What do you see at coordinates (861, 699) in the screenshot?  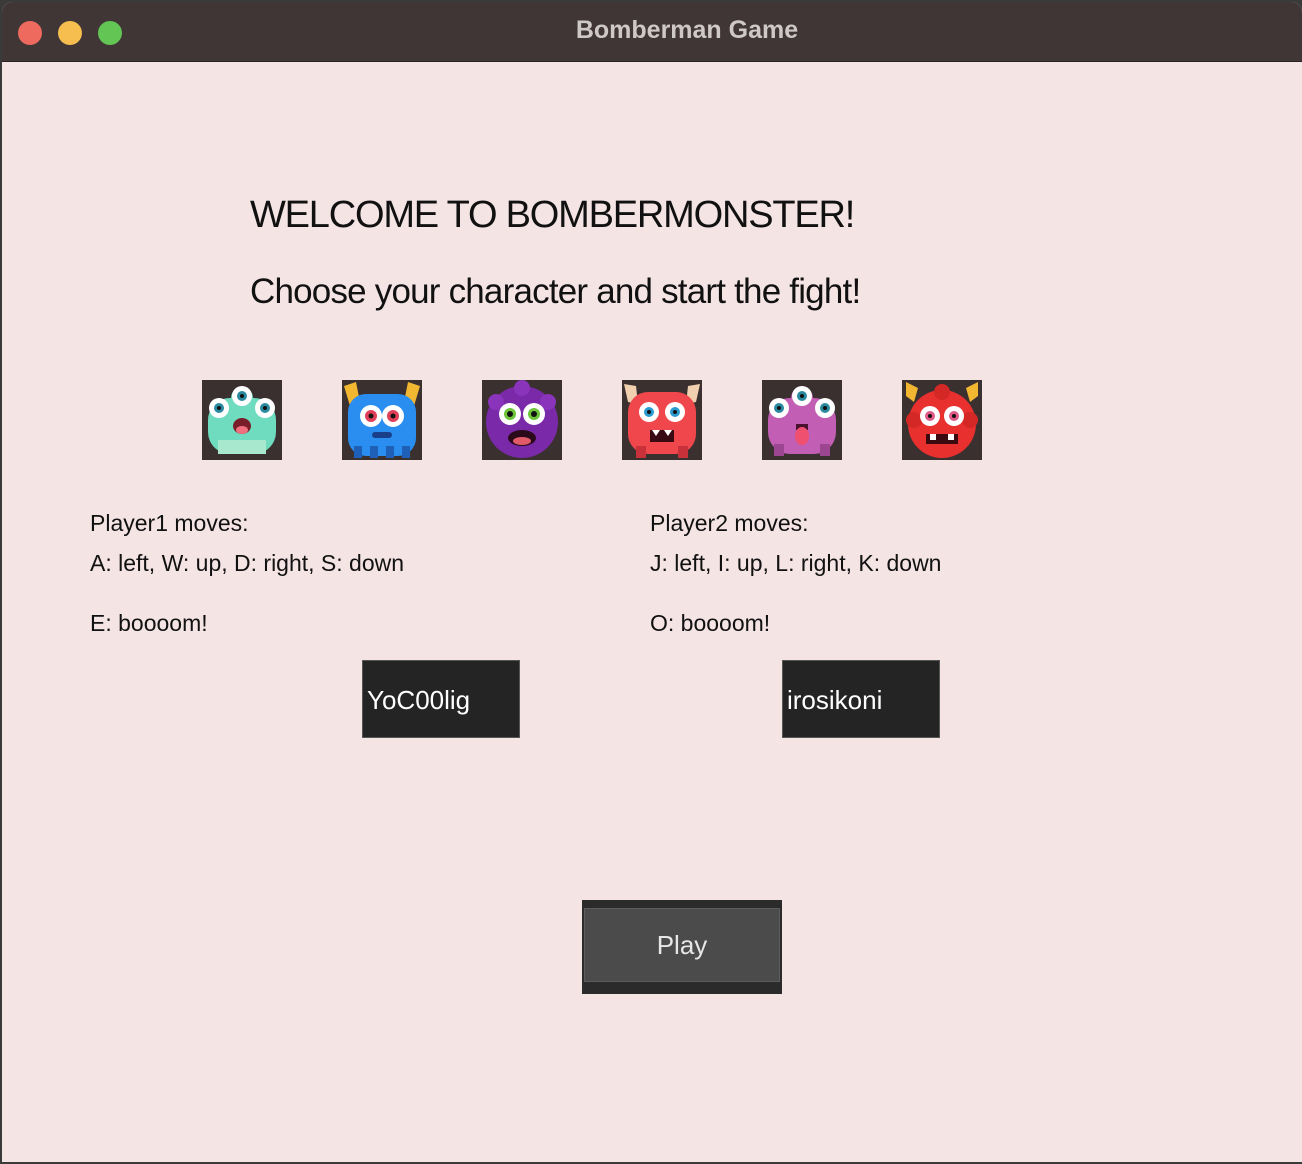 I see `player2-name-input: irosikoni` at bounding box center [861, 699].